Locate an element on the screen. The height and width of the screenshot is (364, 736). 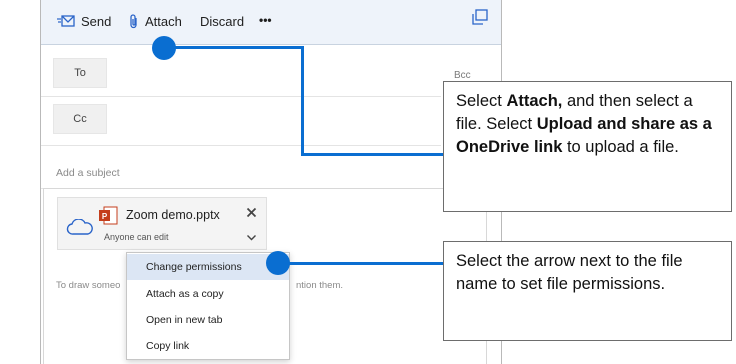
chevron-down-icon is located at coordinates (251, 238).